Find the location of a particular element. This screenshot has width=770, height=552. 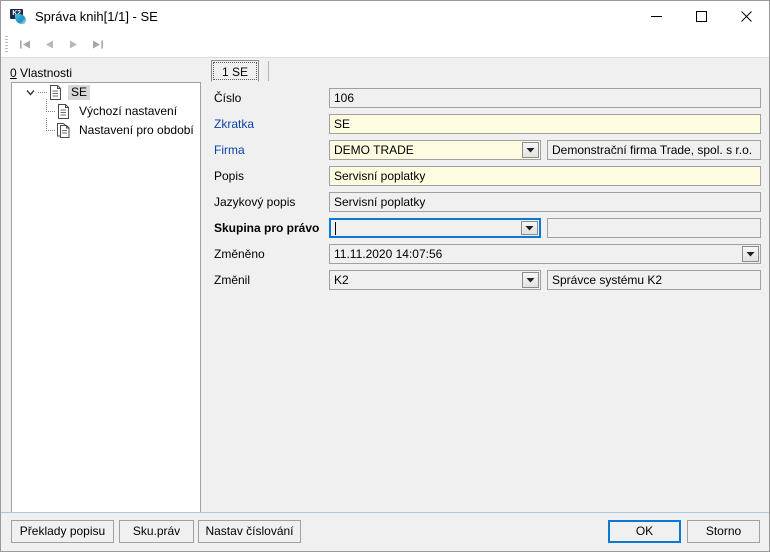

maximize-button is located at coordinates (701, 16).